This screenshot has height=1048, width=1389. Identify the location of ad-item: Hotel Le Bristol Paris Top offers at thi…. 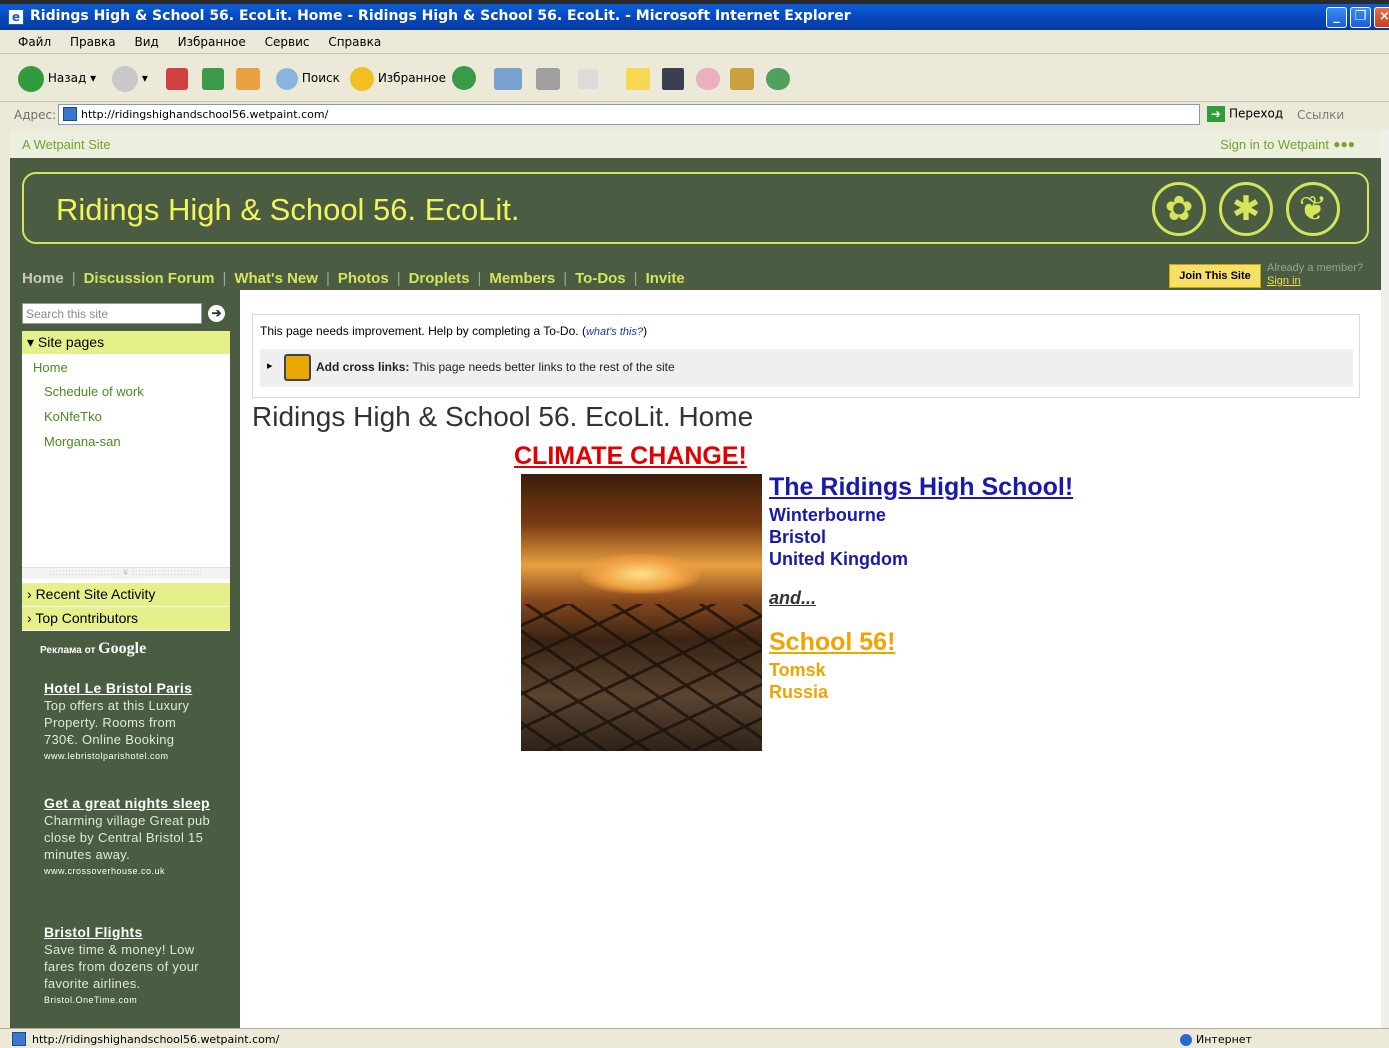
(129, 722).